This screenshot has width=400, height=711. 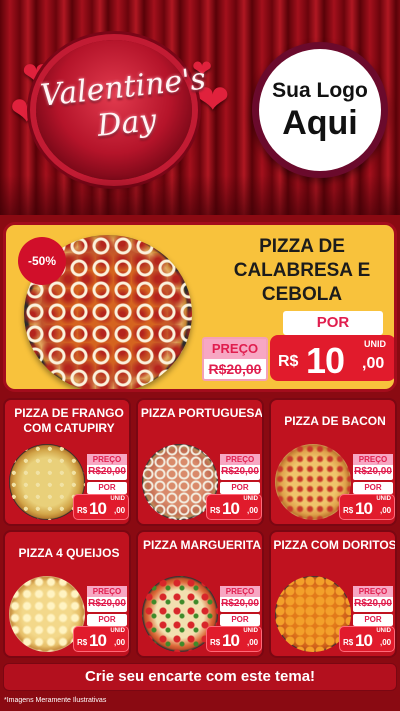 What do you see at coordinates (200, 677) in the screenshot?
I see `cta-banner: Crie seu encarte com este tema!` at bounding box center [200, 677].